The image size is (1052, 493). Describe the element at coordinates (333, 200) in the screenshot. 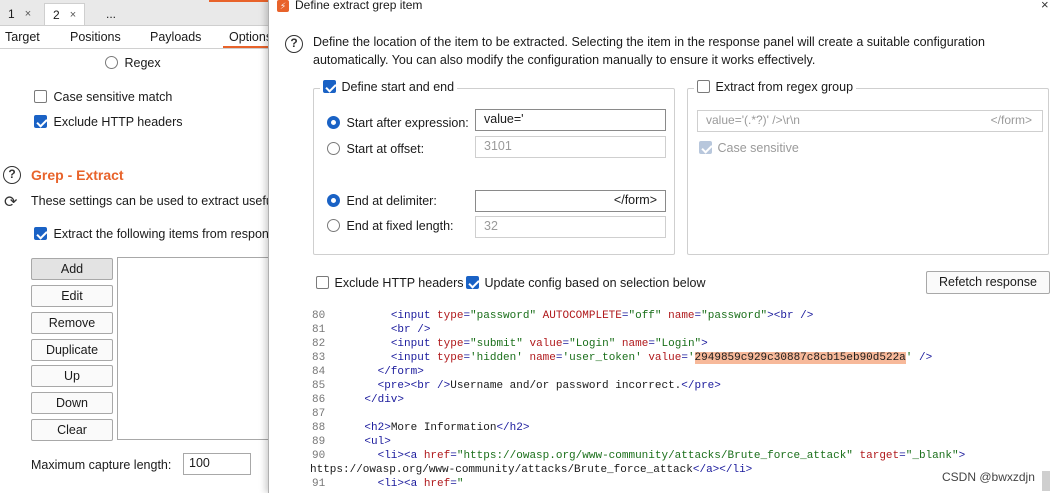

I see `end-delimiter-radio` at that location.